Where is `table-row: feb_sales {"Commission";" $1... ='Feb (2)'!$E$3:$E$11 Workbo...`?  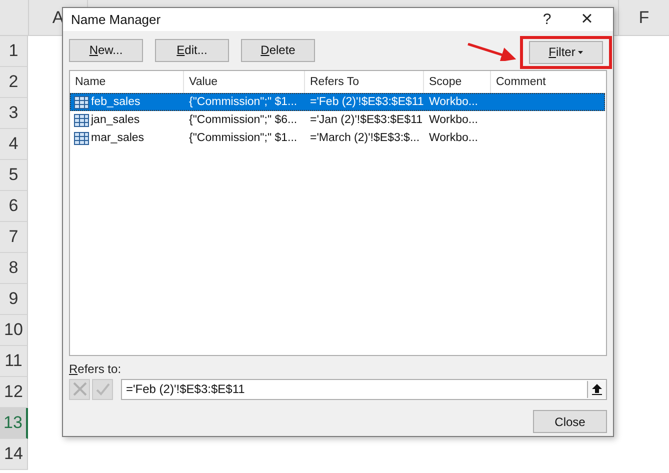 table-row: feb_sales {"Commission";" $1... ='Feb (2)'!$E$3:$E$11 Workbo... is located at coordinates (337, 102).